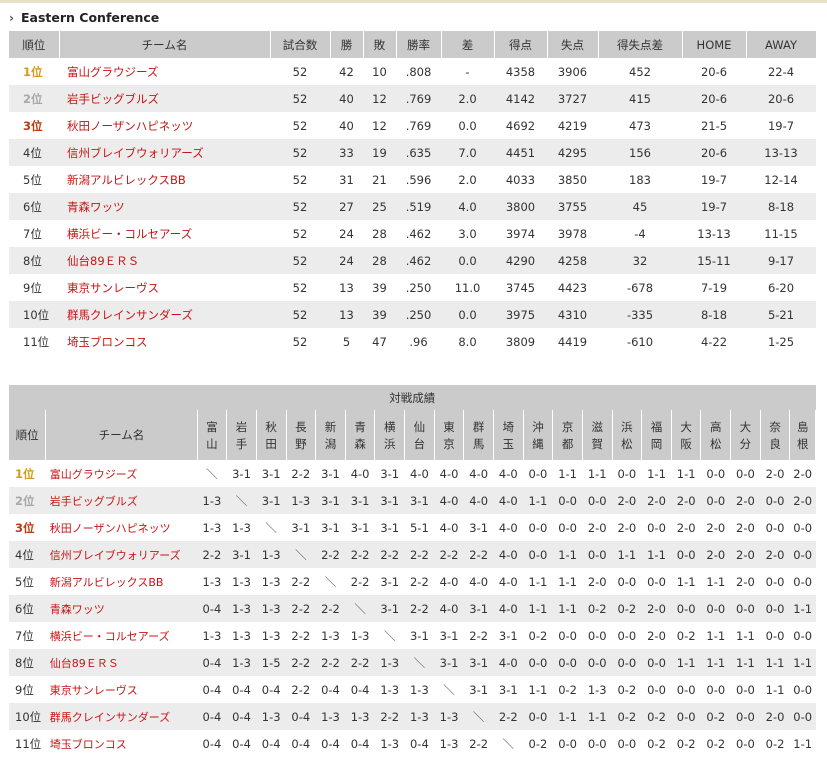 This screenshot has height=767, width=827. I want to click on stat-cell-home: 15-11, so click(714, 260).